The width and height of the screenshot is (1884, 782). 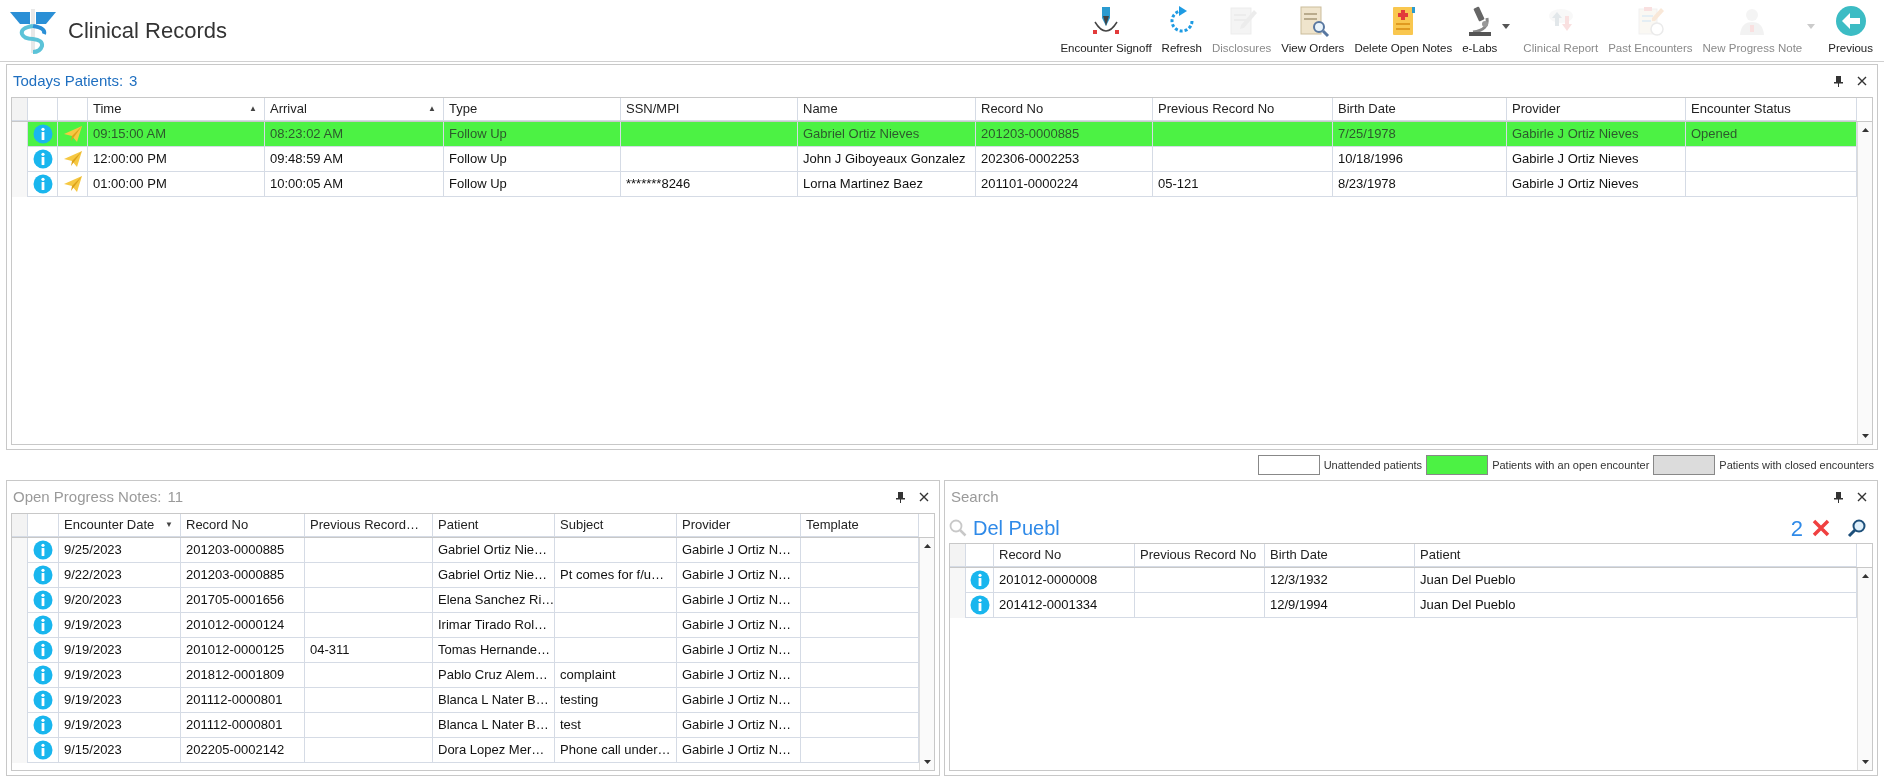 I want to click on column-header: Subject, so click(x=616, y=525).